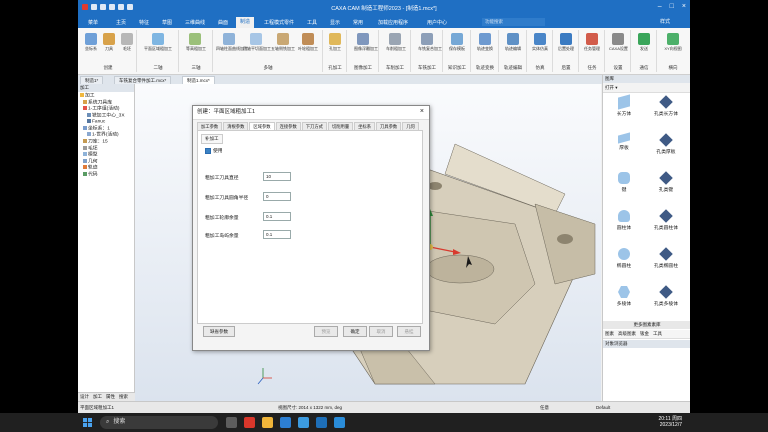 The image size is (768, 432). I want to click on close-icon: ×, so click(684, 6).